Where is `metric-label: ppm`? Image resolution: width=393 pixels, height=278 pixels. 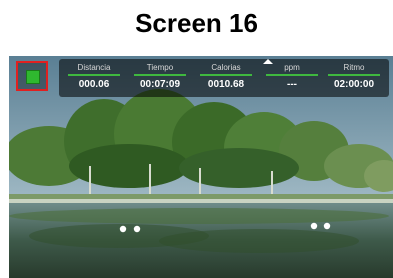 metric-label: ppm is located at coordinates (292, 67).